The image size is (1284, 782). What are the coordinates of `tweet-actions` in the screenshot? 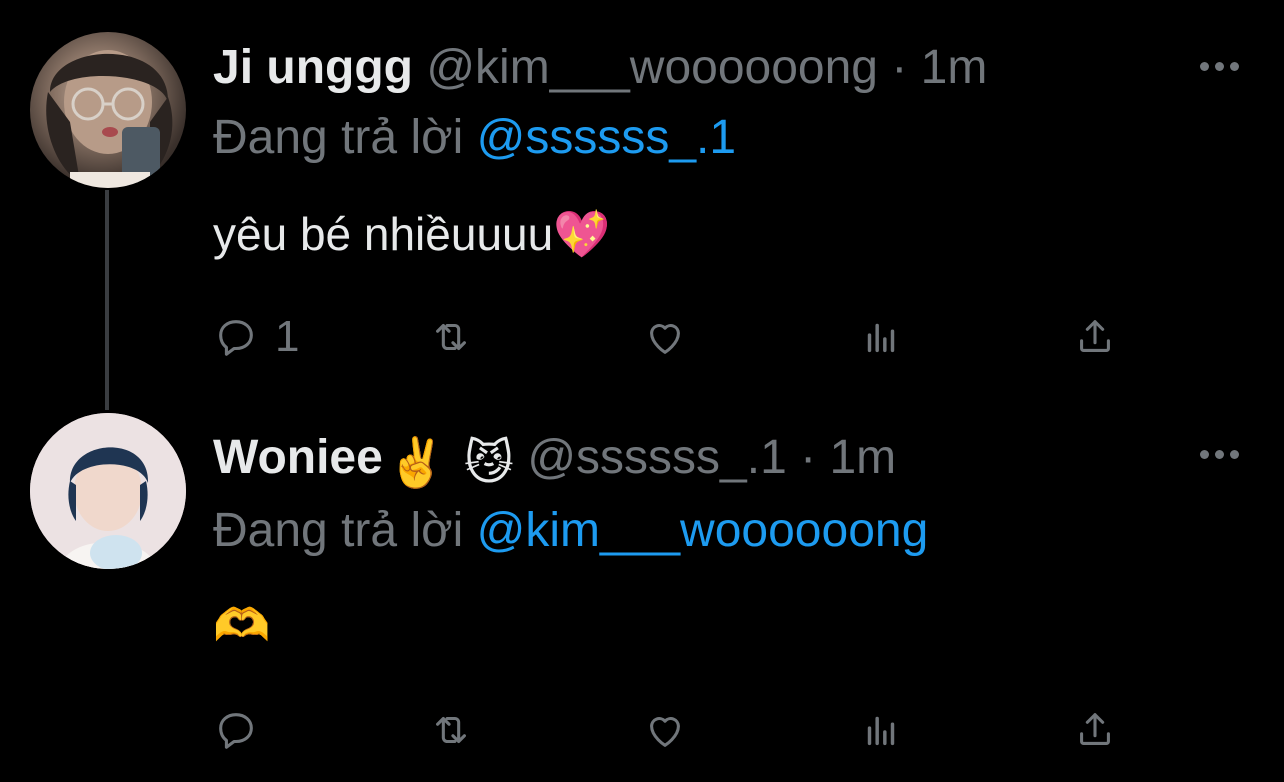 It's located at (642, 730).